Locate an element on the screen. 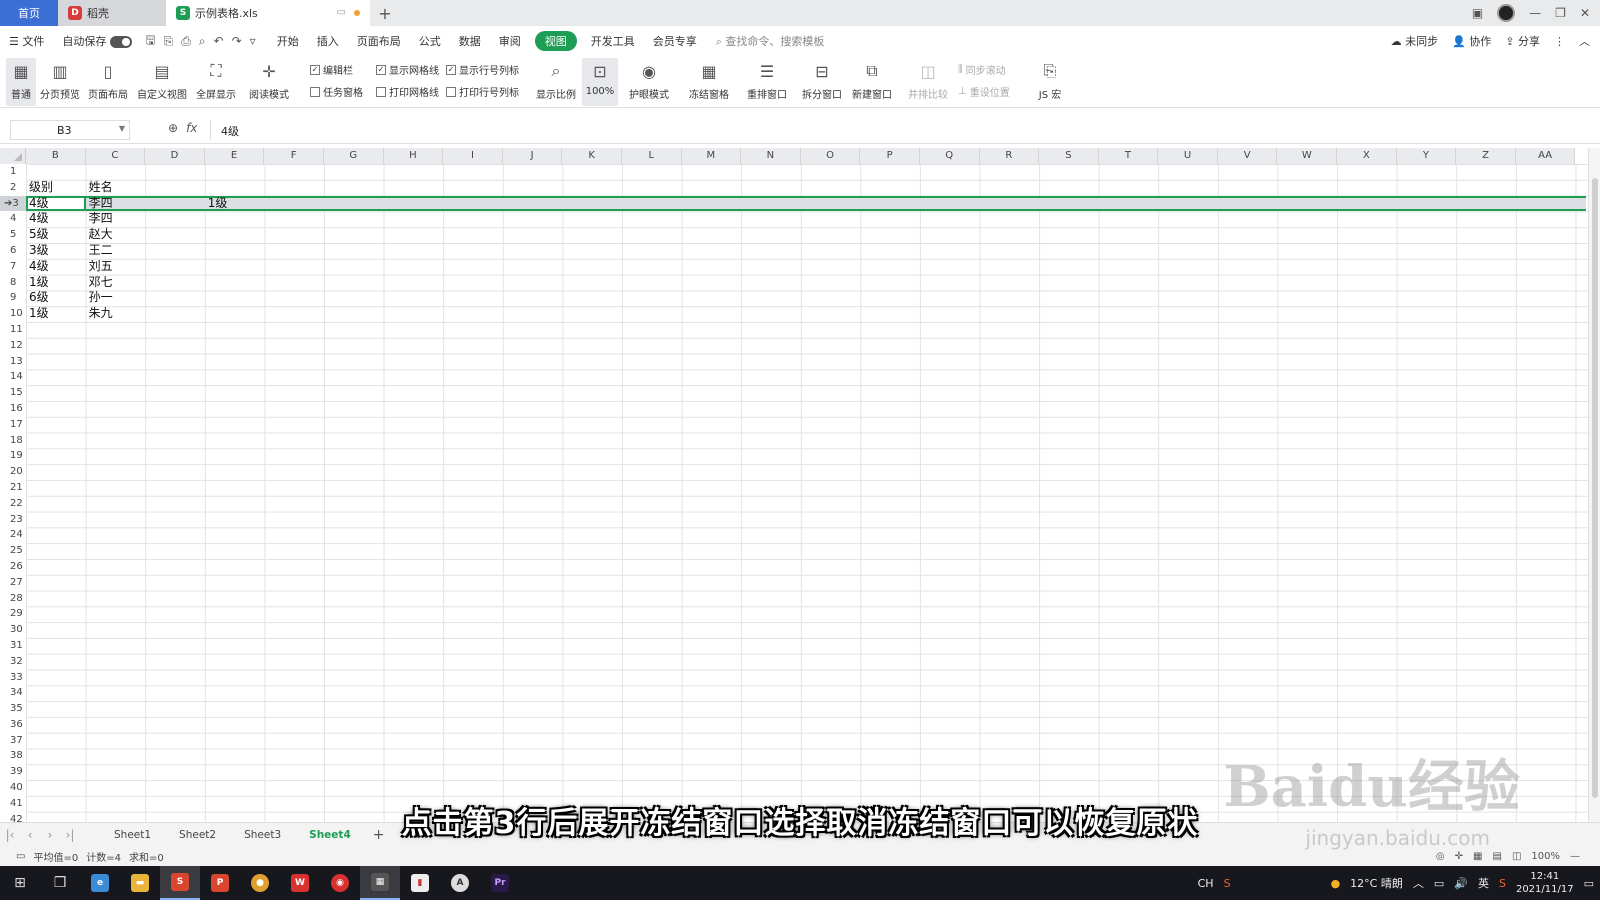 This screenshot has width=1600, height=900. row-header-32: 32 is located at coordinates (13, 661).